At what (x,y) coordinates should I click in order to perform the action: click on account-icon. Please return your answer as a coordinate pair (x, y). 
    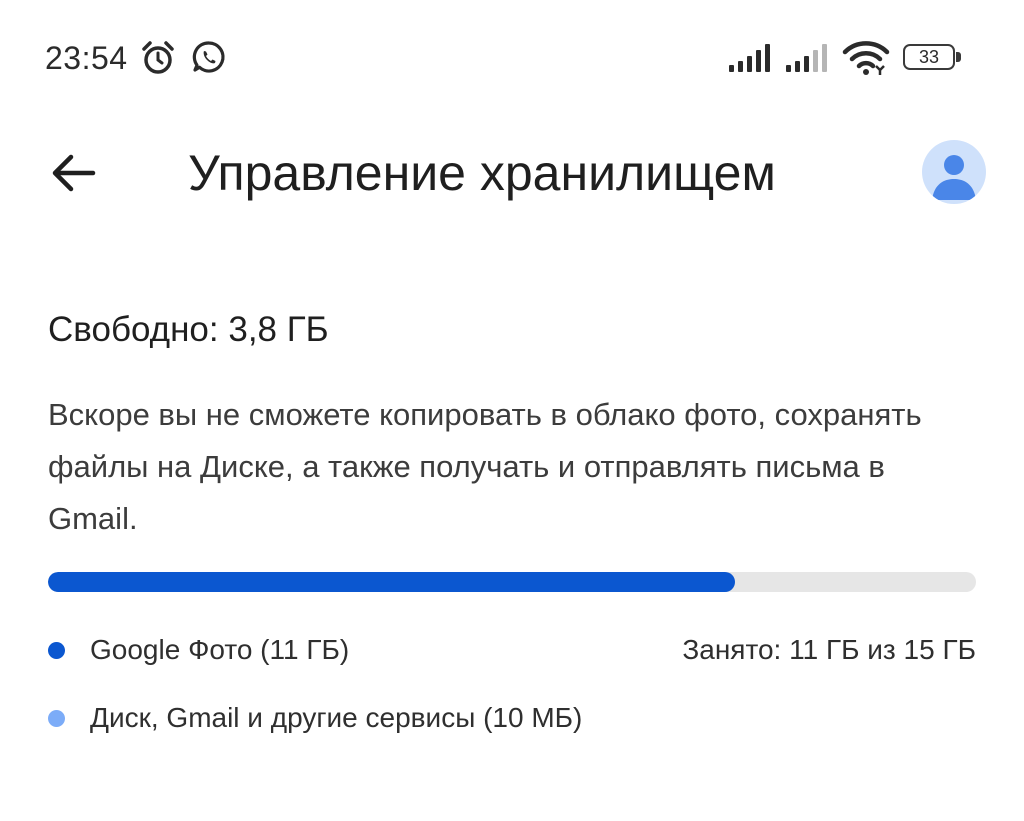
    Looking at the image, I should click on (954, 177).